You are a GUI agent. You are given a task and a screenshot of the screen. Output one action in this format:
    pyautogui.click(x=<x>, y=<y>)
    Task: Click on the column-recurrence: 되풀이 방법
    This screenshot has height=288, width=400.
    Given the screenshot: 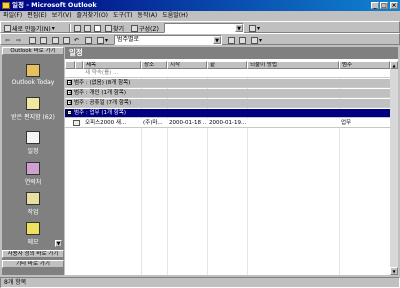 What is the action you would take?
    pyautogui.click(x=293, y=65)
    